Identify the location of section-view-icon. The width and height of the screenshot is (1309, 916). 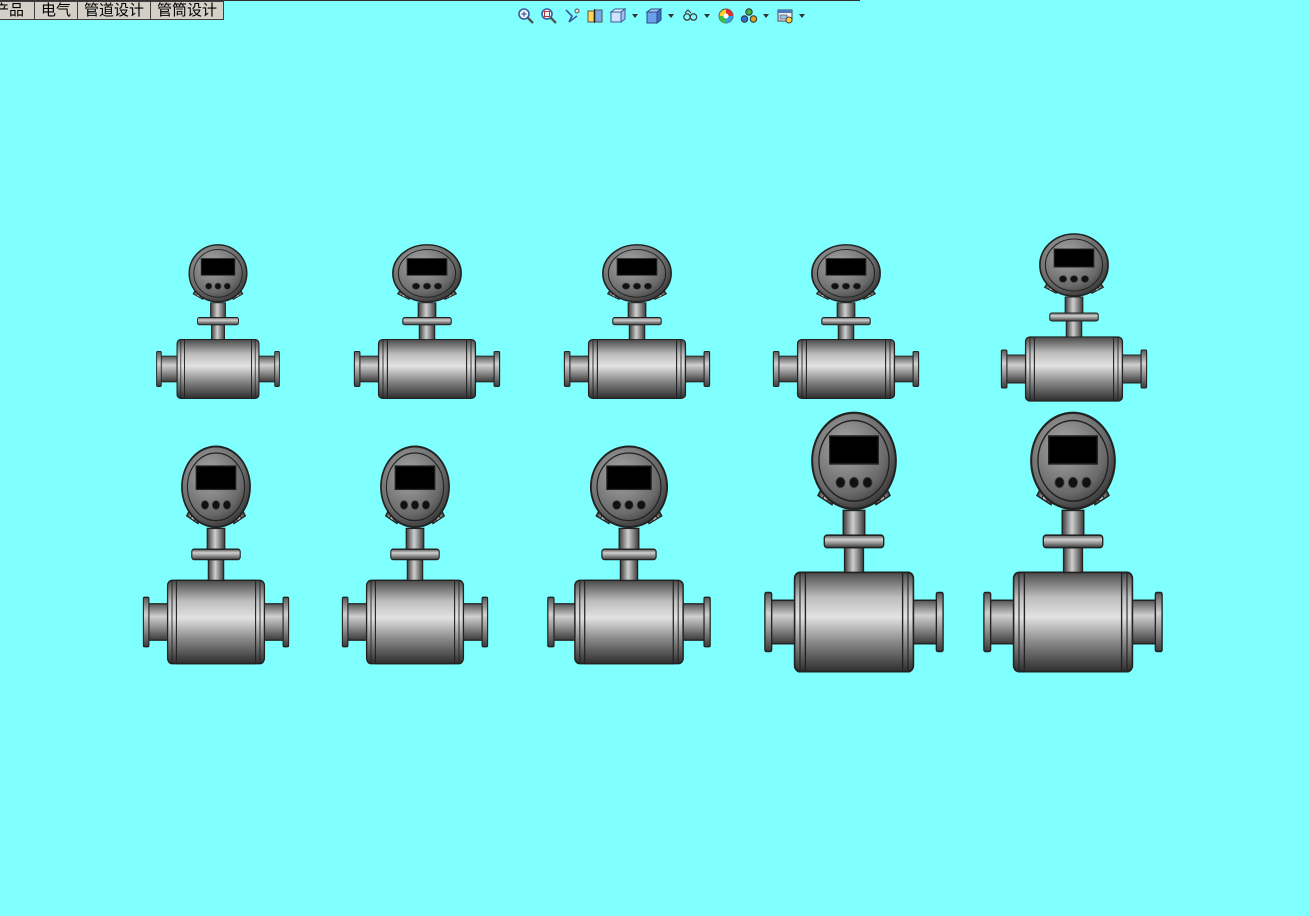
(595, 16).